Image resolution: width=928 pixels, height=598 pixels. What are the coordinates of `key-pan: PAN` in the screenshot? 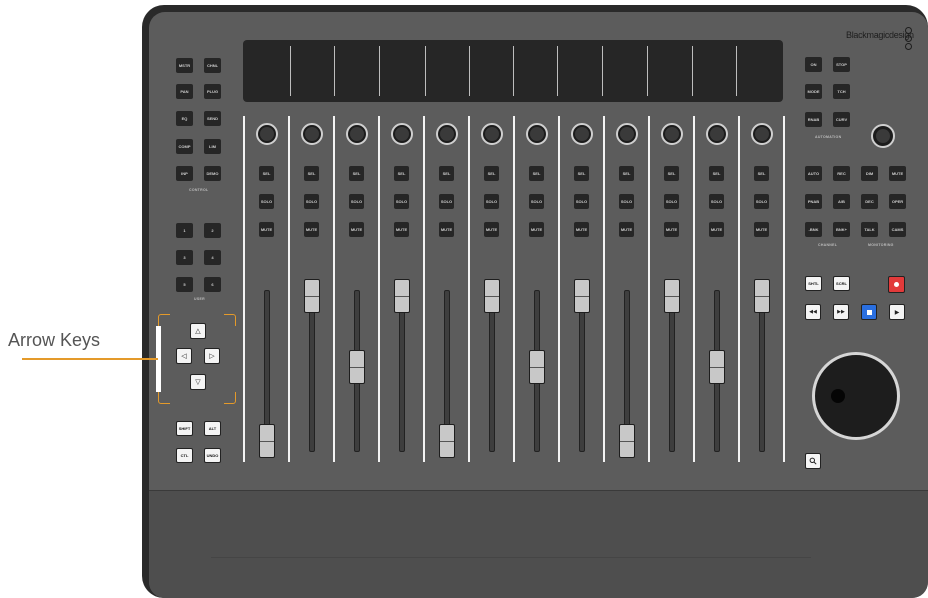 It's located at (184, 91).